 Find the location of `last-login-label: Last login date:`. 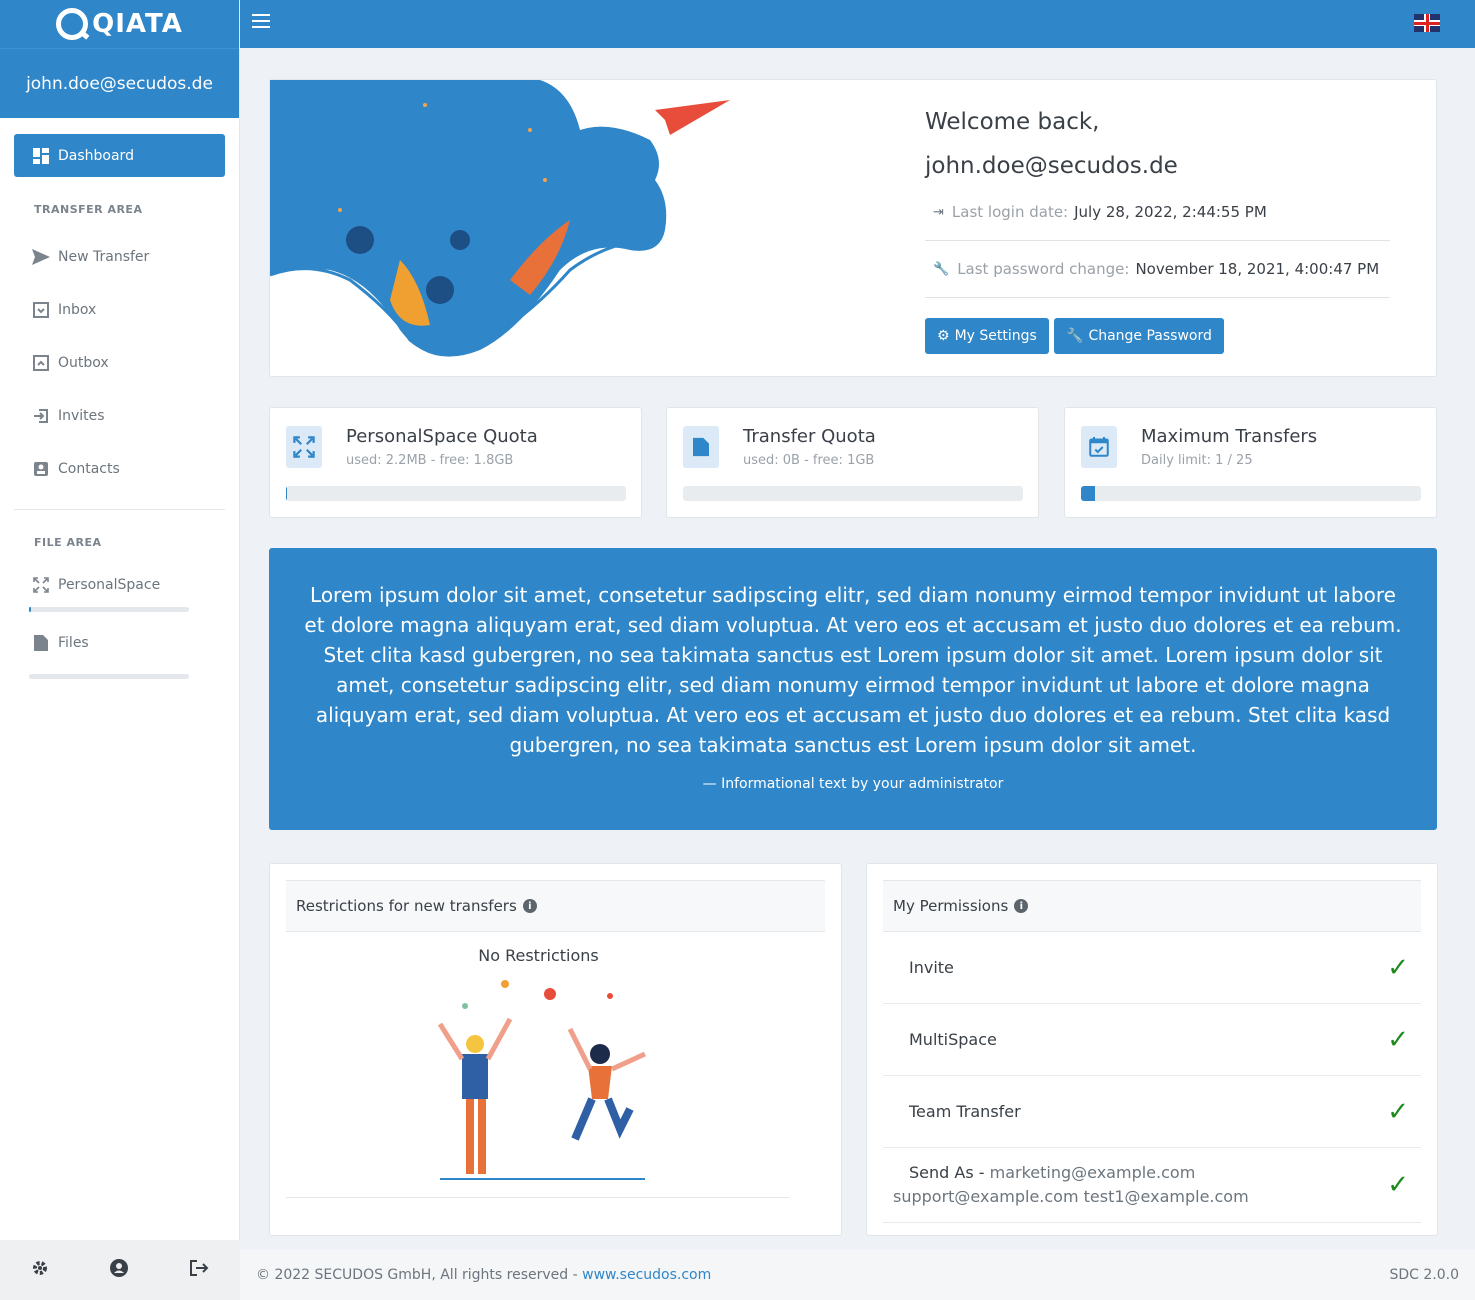

last-login-label: Last login date: is located at coordinates (1010, 212).